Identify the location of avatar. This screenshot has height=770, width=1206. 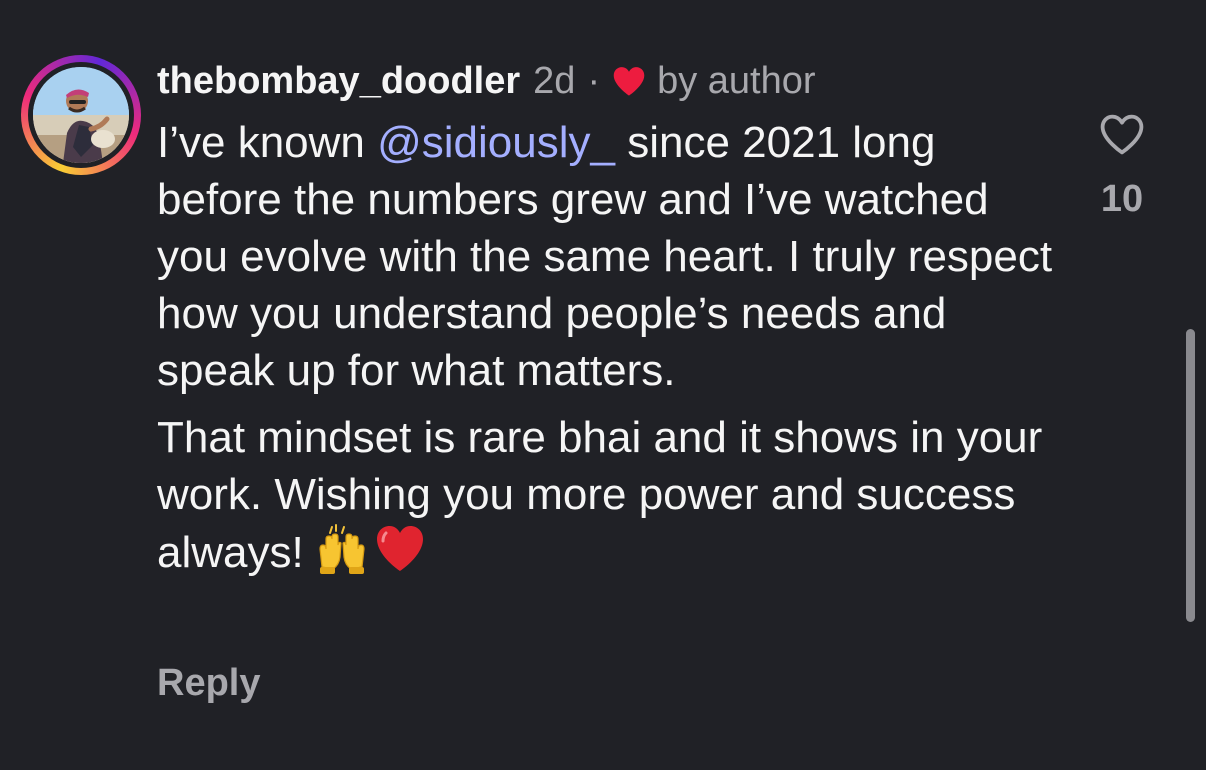
(81, 115).